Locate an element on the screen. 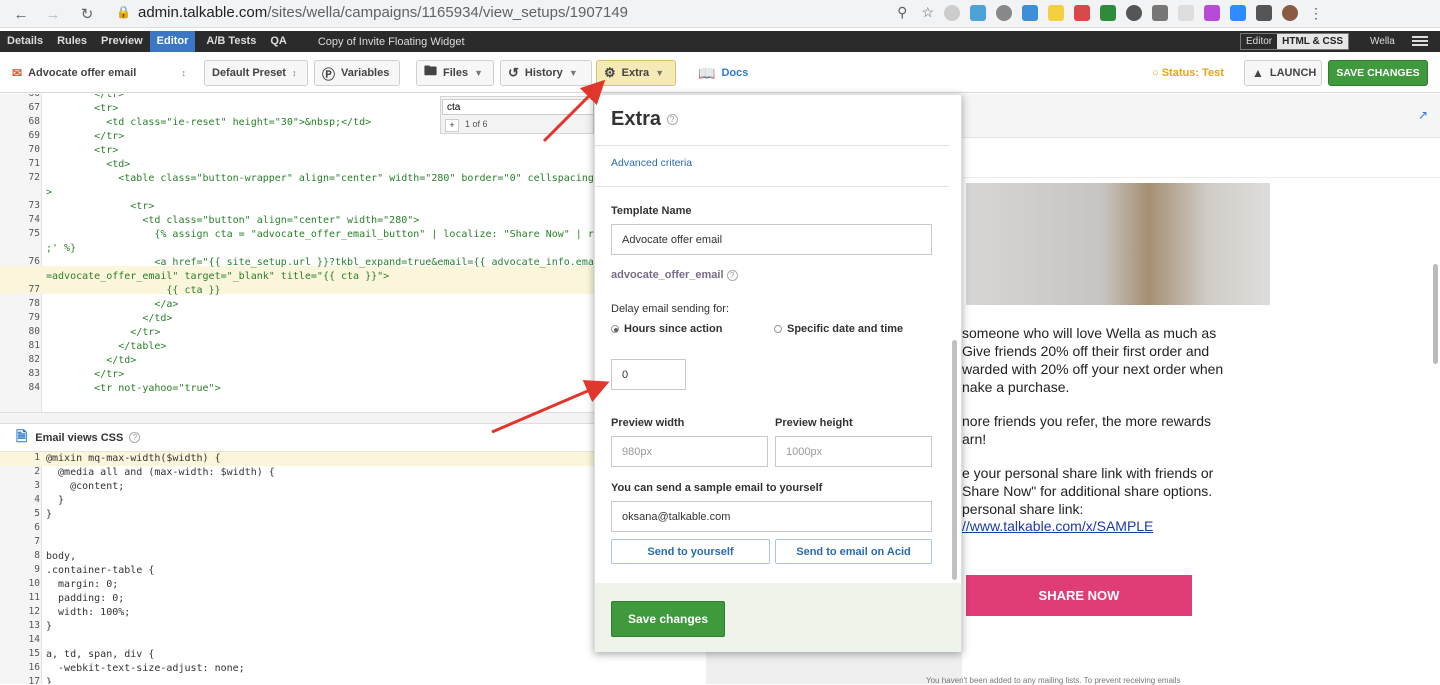 The image size is (1440, 685). send-to-yourself-button: Send to yourself is located at coordinates (690, 551).